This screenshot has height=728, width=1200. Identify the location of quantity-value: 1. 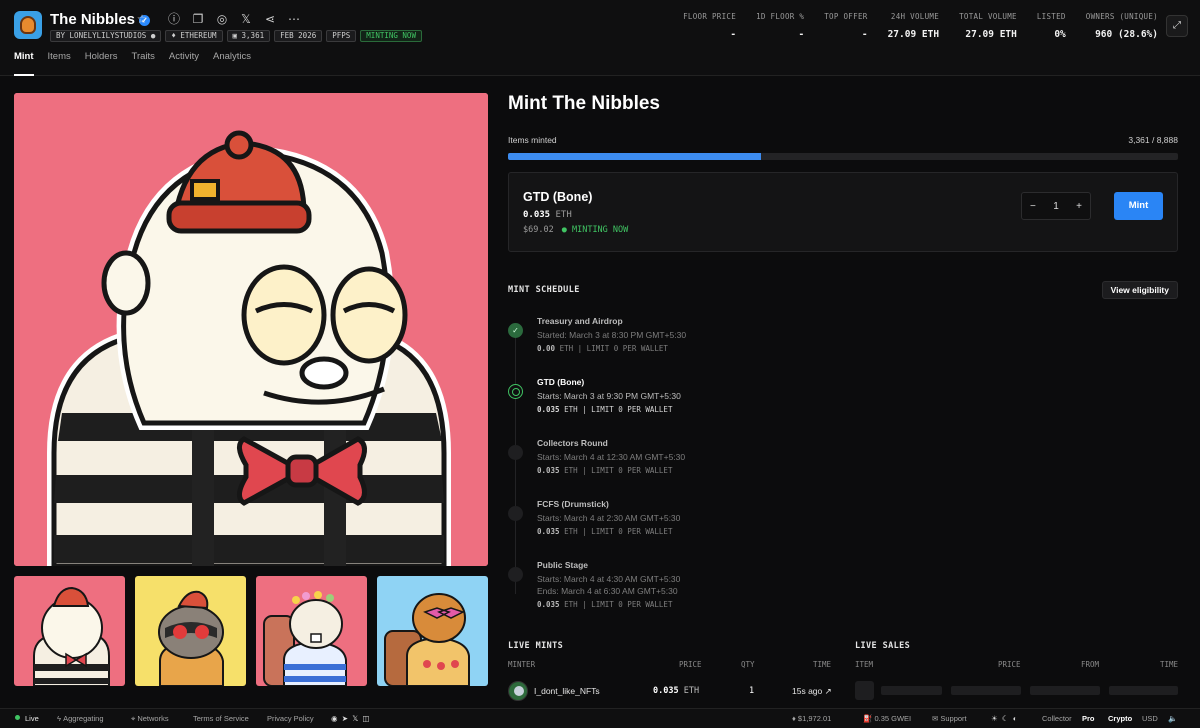
(1056, 206).